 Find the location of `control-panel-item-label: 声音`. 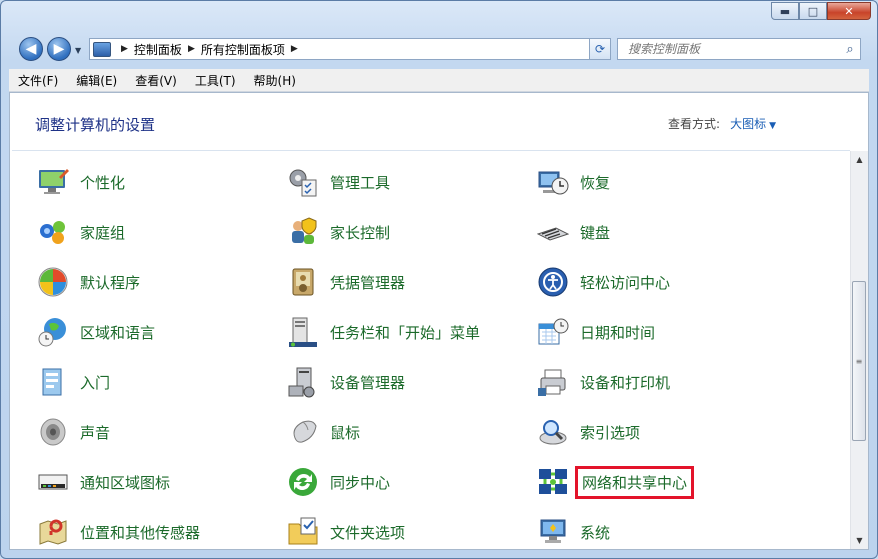

control-panel-item-label: 声音 is located at coordinates (95, 432).